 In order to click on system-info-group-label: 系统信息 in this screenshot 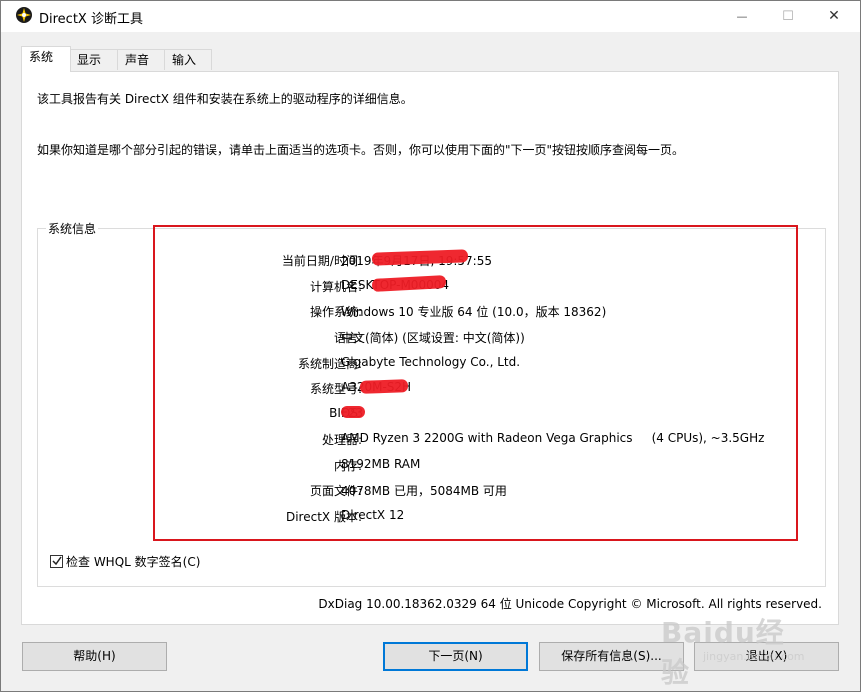, I will do `click(72, 228)`.